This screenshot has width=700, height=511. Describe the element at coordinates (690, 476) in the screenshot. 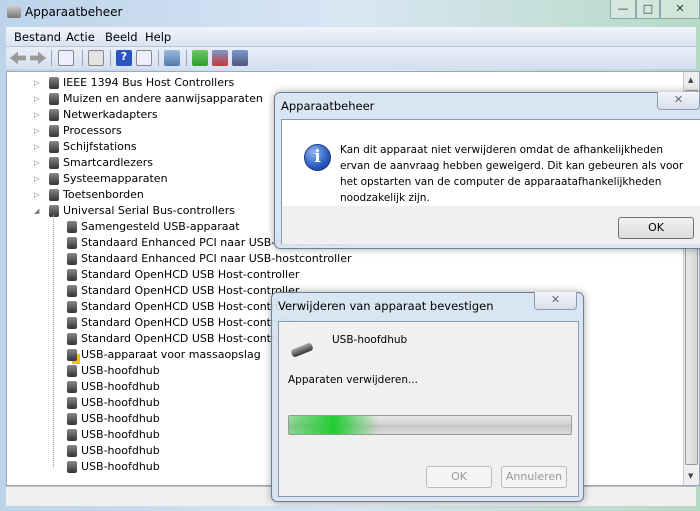

I see `scroll-down-icon: ▼` at that location.